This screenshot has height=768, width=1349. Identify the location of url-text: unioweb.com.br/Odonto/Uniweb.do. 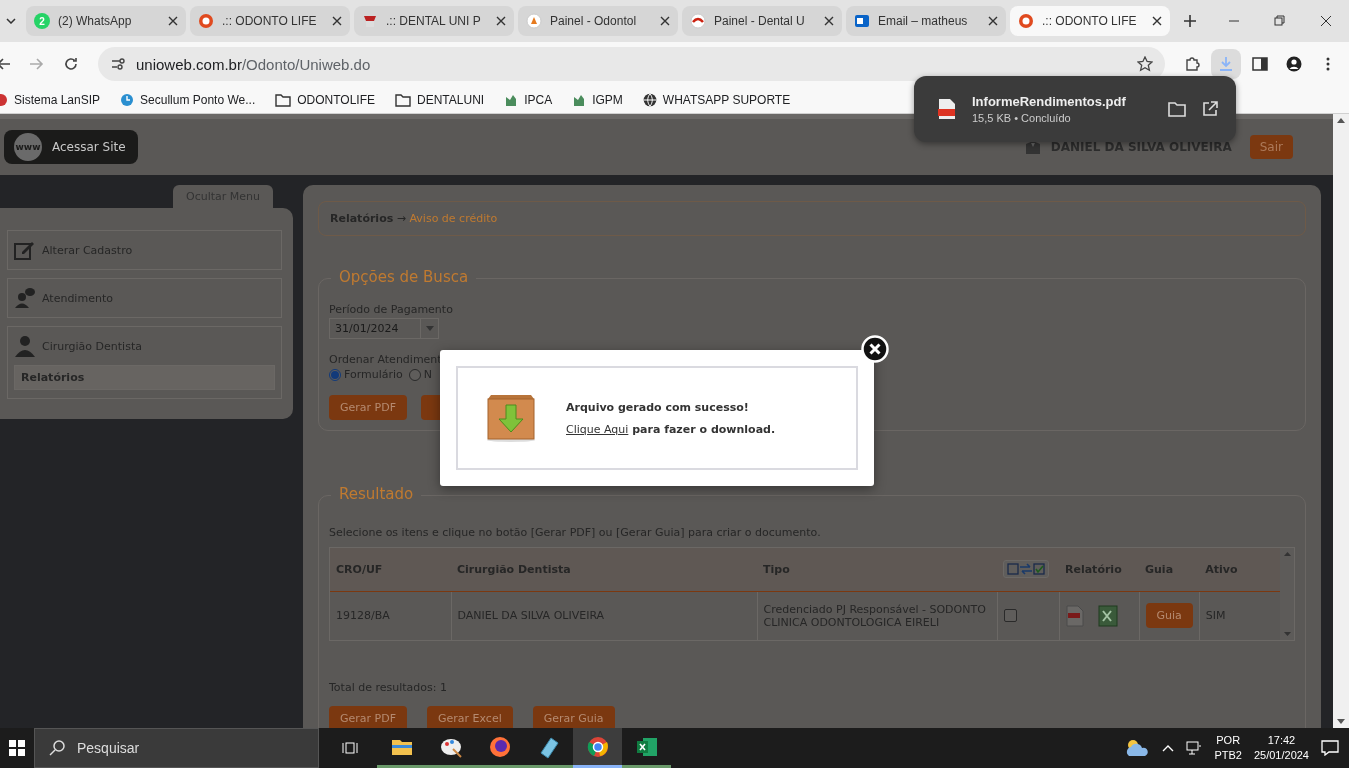
(253, 64).